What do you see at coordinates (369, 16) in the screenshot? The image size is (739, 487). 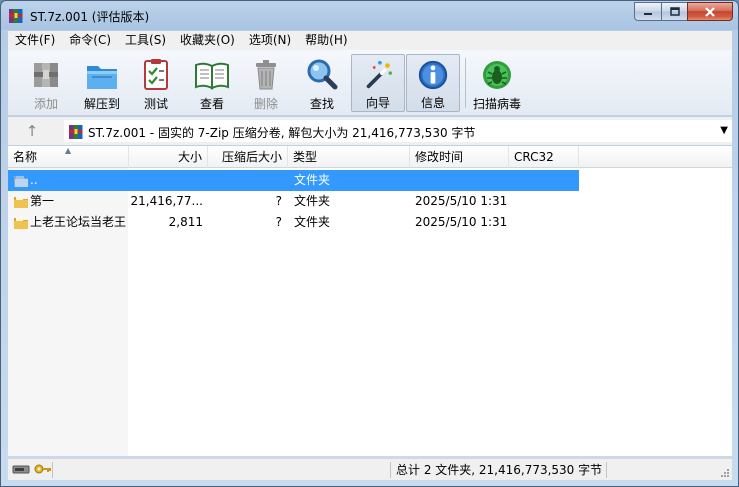 I see `title-bar: ST.7z.001 (评估版本)` at bounding box center [369, 16].